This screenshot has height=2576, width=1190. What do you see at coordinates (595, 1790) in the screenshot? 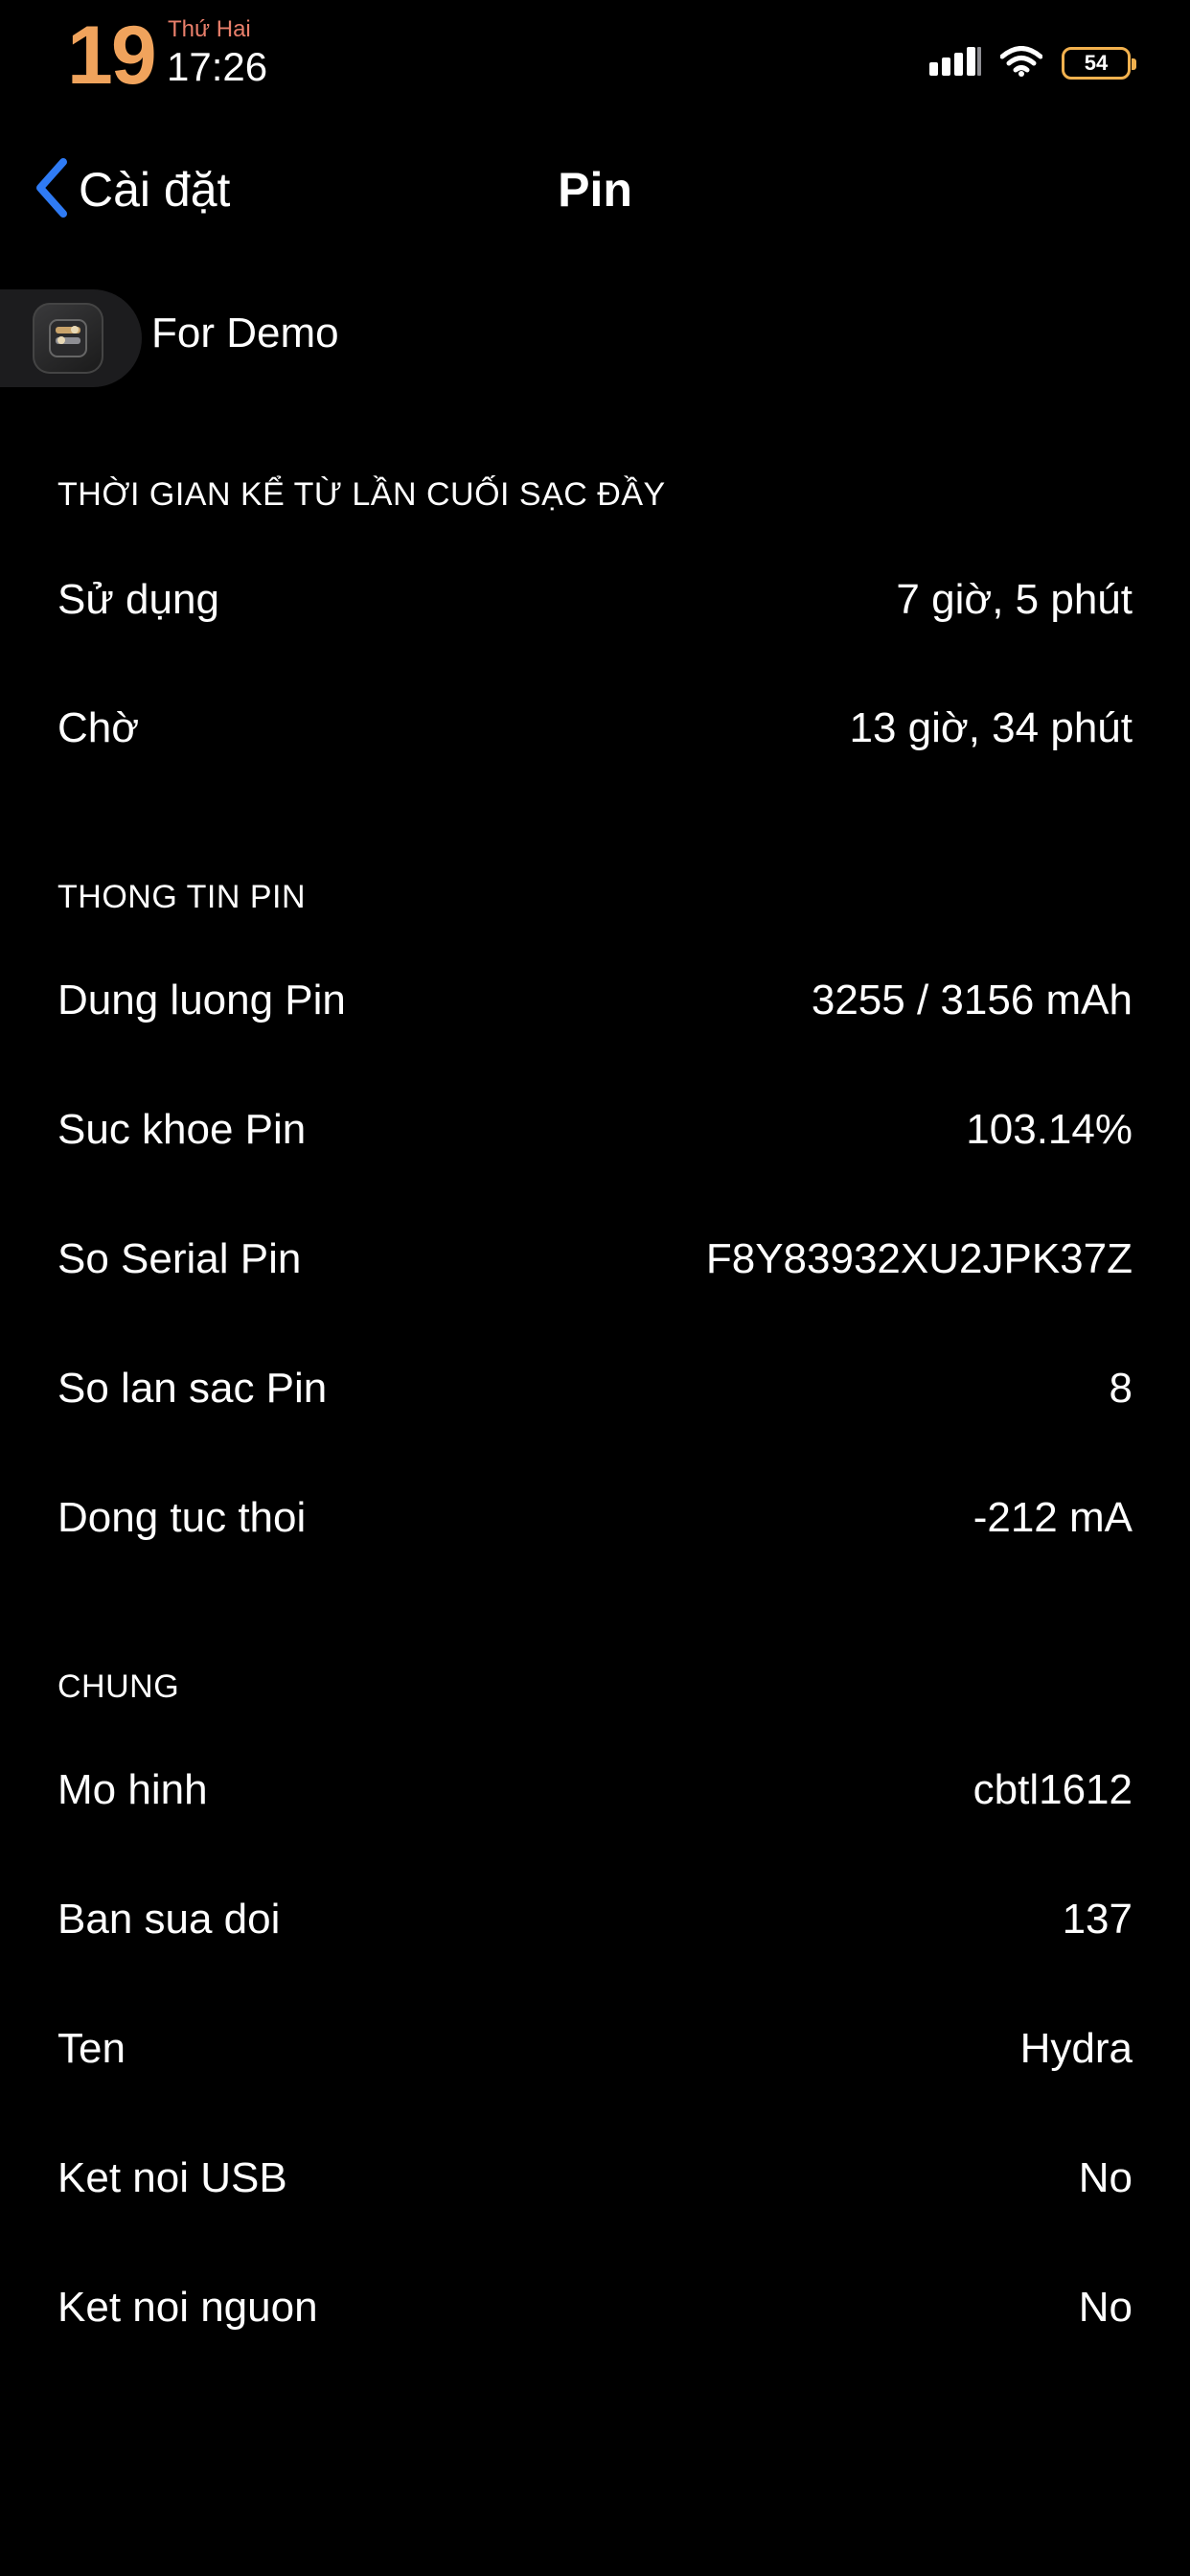
I see `row-model: Mo hinh cbtl1612` at bounding box center [595, 1790].